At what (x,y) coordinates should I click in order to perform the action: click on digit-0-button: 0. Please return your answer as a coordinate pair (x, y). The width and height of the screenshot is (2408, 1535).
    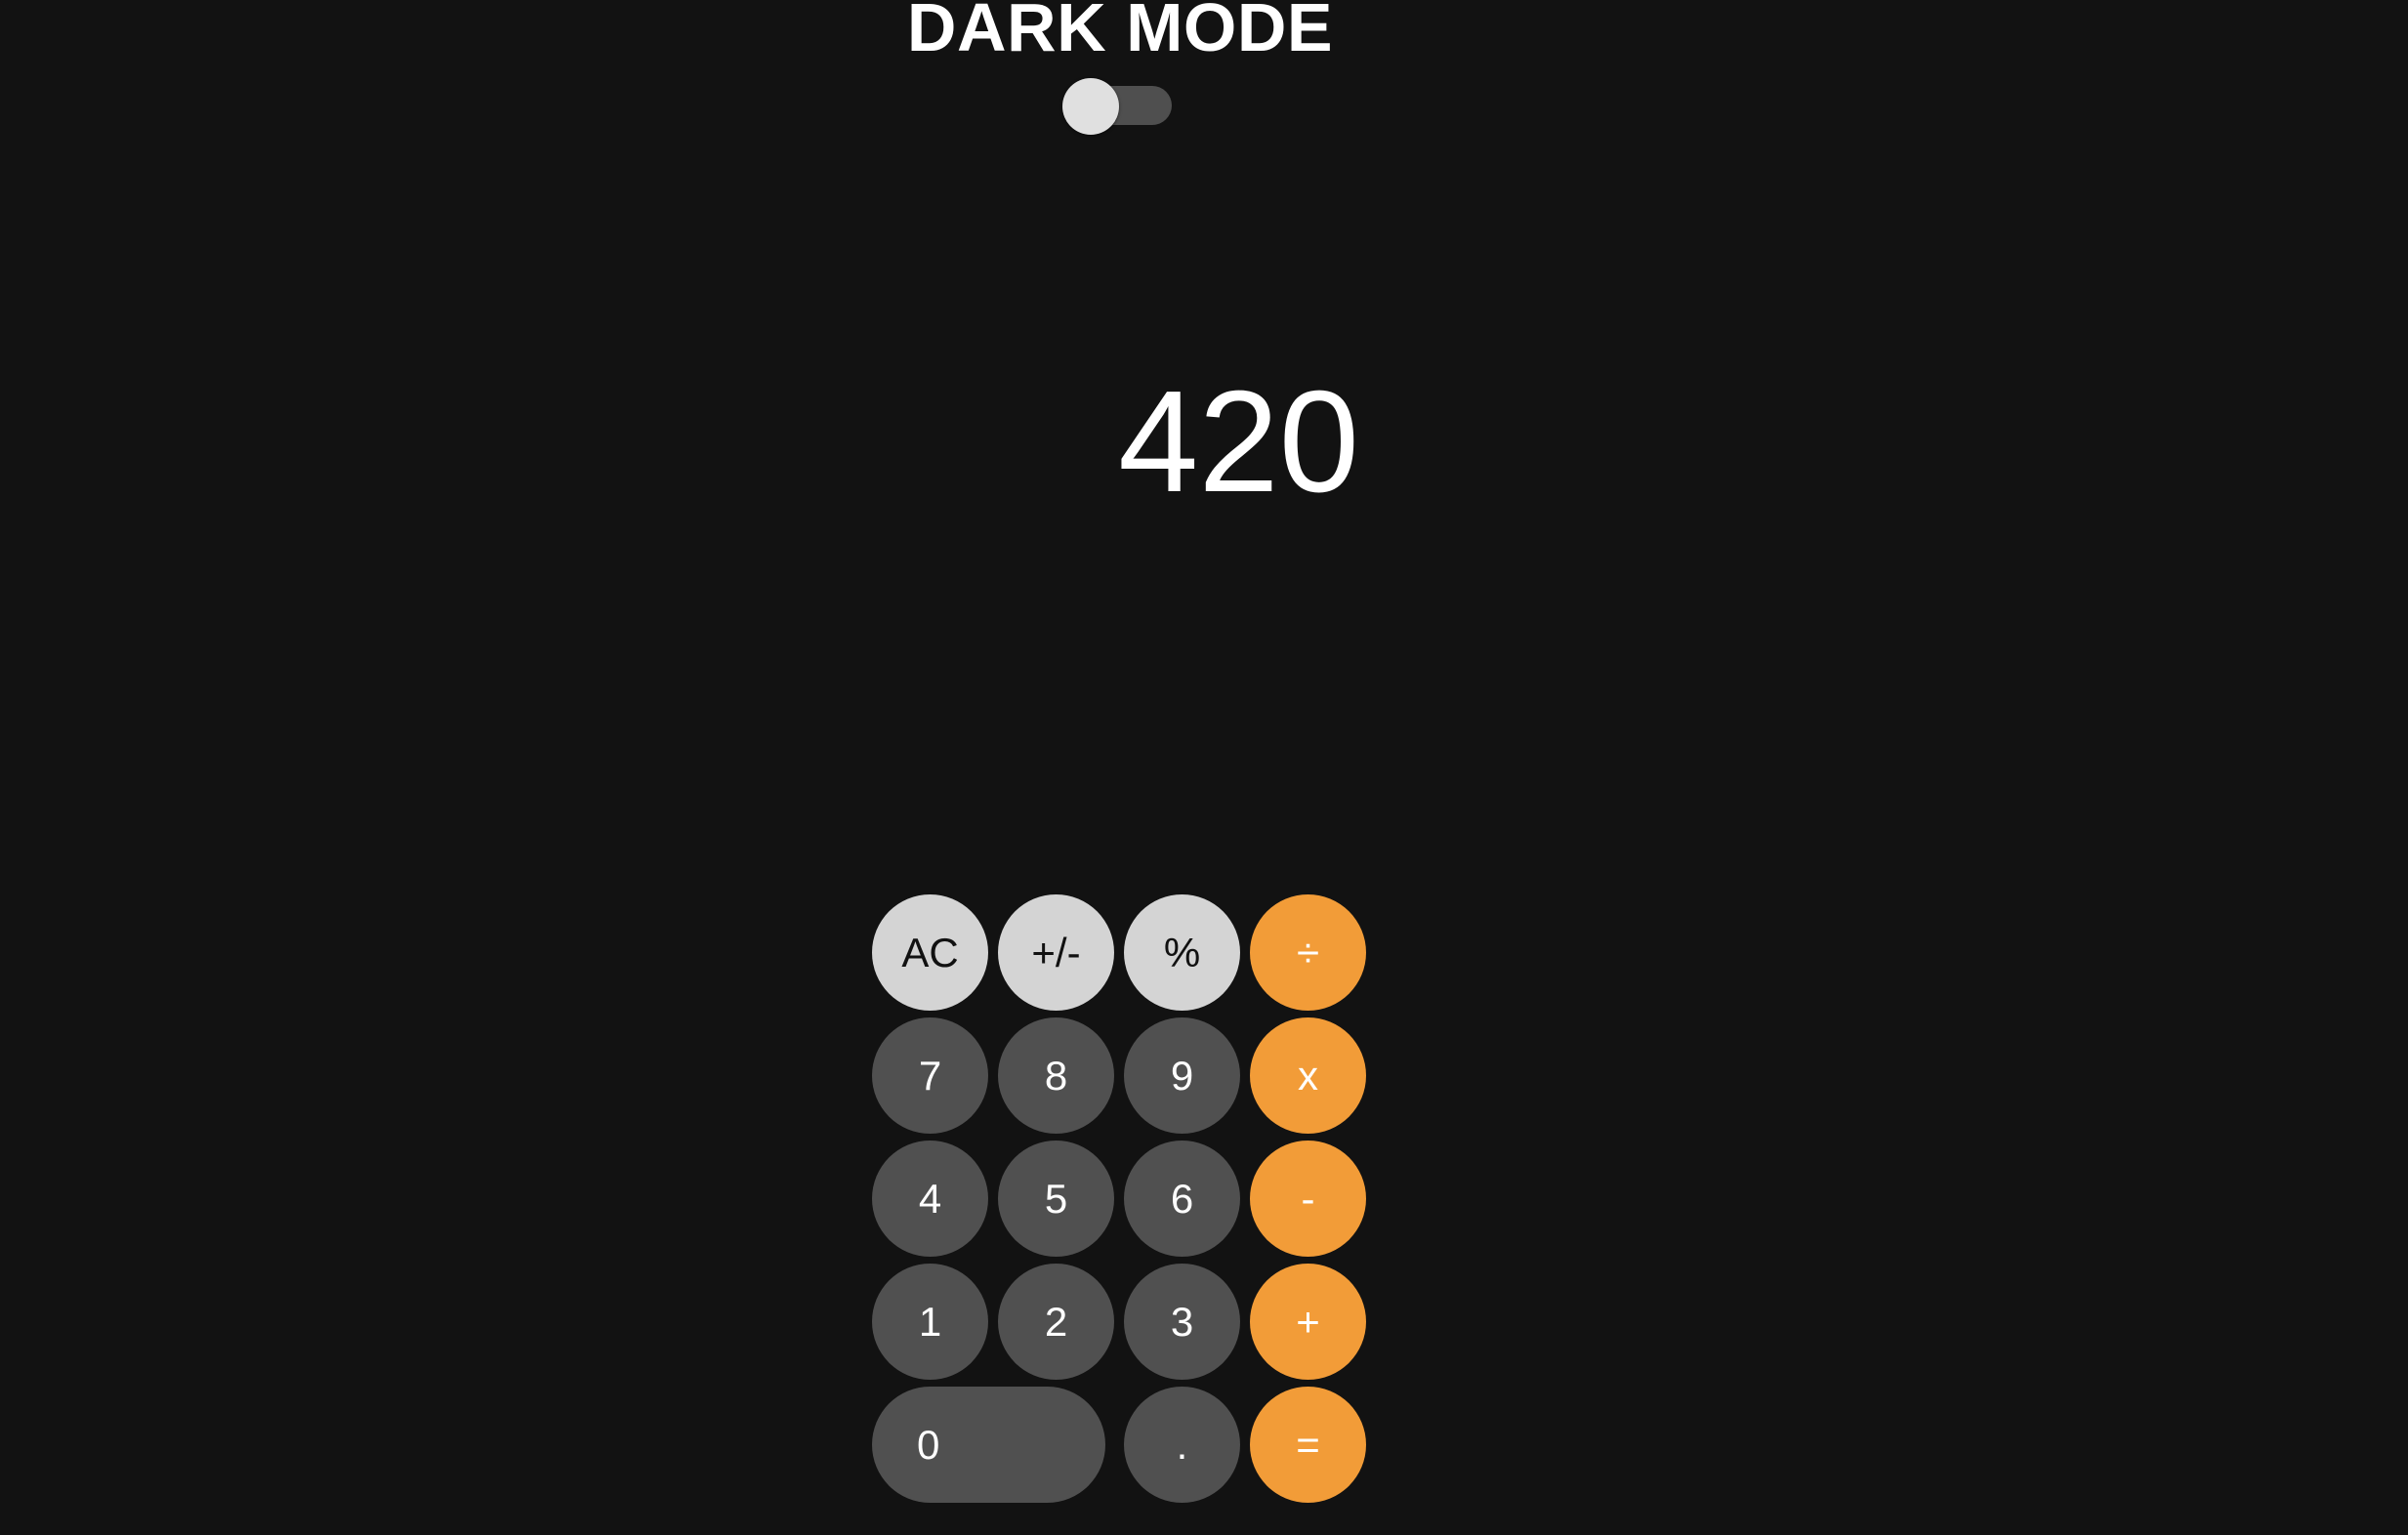
    Looking at the image, I should click on (988, 1445).